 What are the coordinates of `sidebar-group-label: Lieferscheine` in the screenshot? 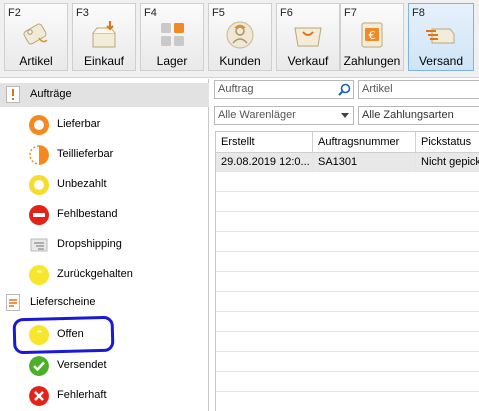 It's located at (63, 302).